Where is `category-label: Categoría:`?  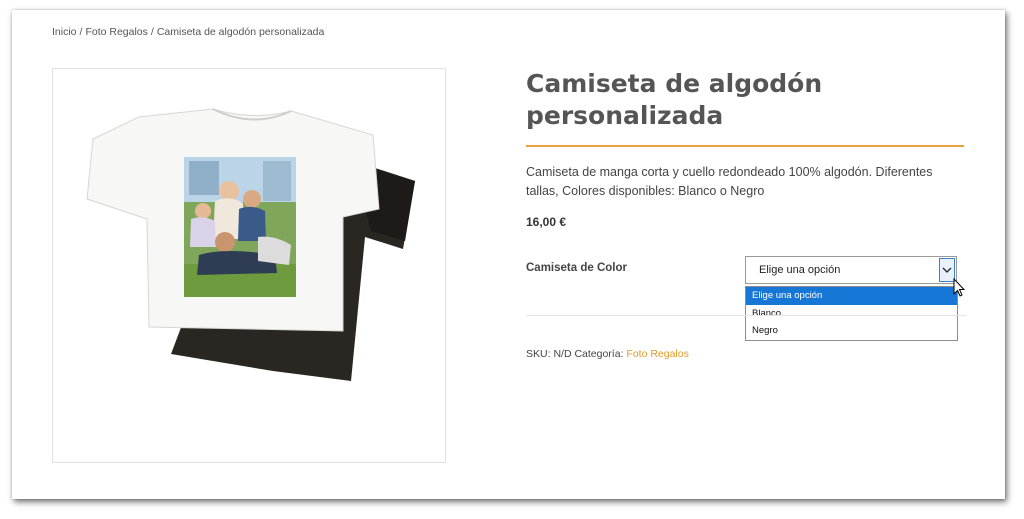 category-label: Categoría: is located at coordinates (599, 354).